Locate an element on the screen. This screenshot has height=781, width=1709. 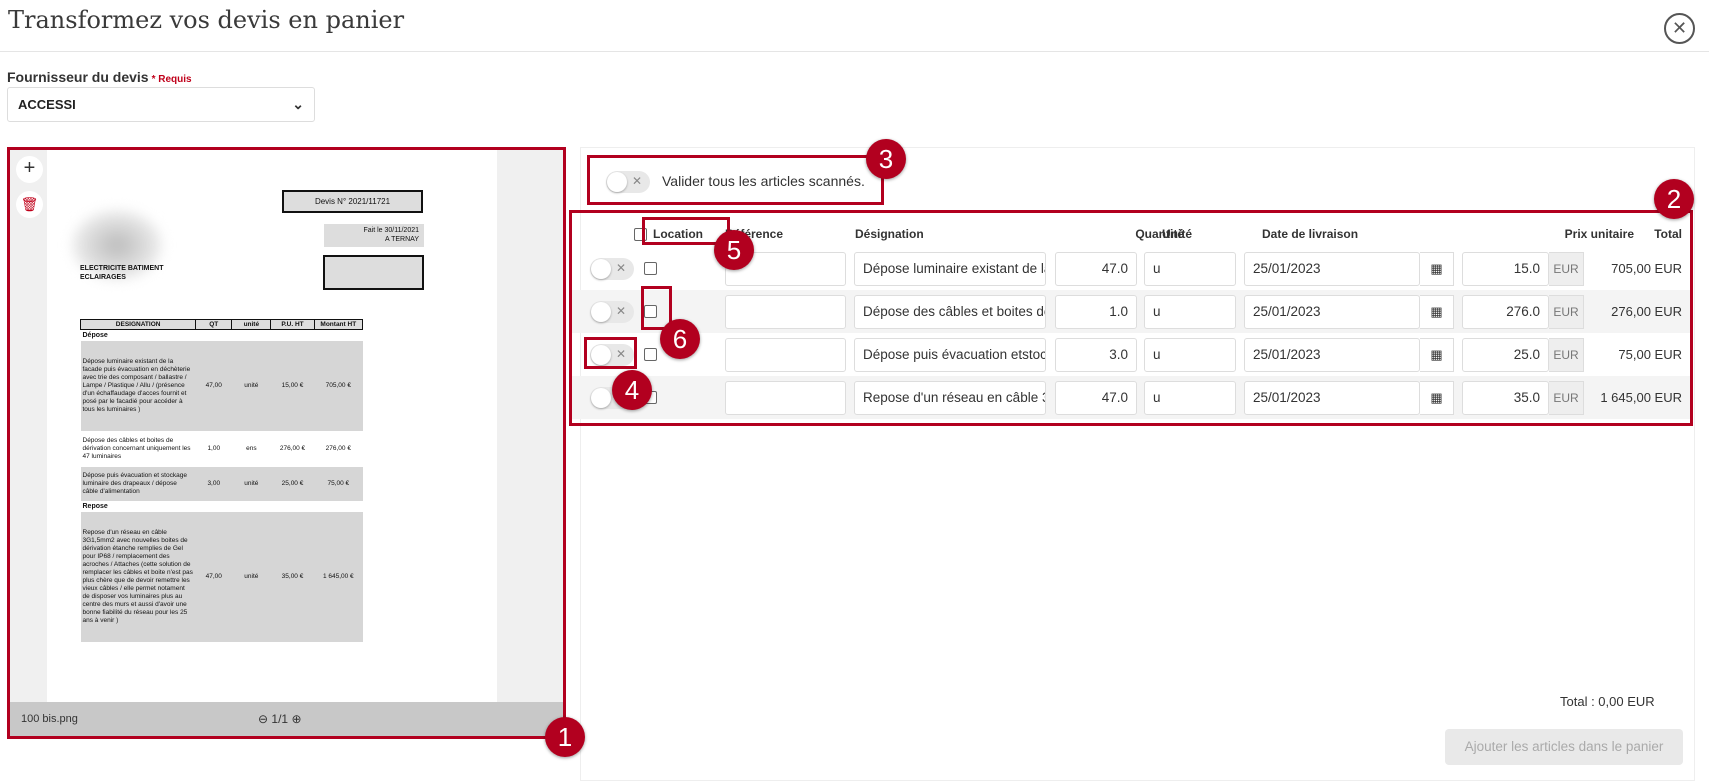
quantity-input: 3.0 is located at coordinates (1096, 355).